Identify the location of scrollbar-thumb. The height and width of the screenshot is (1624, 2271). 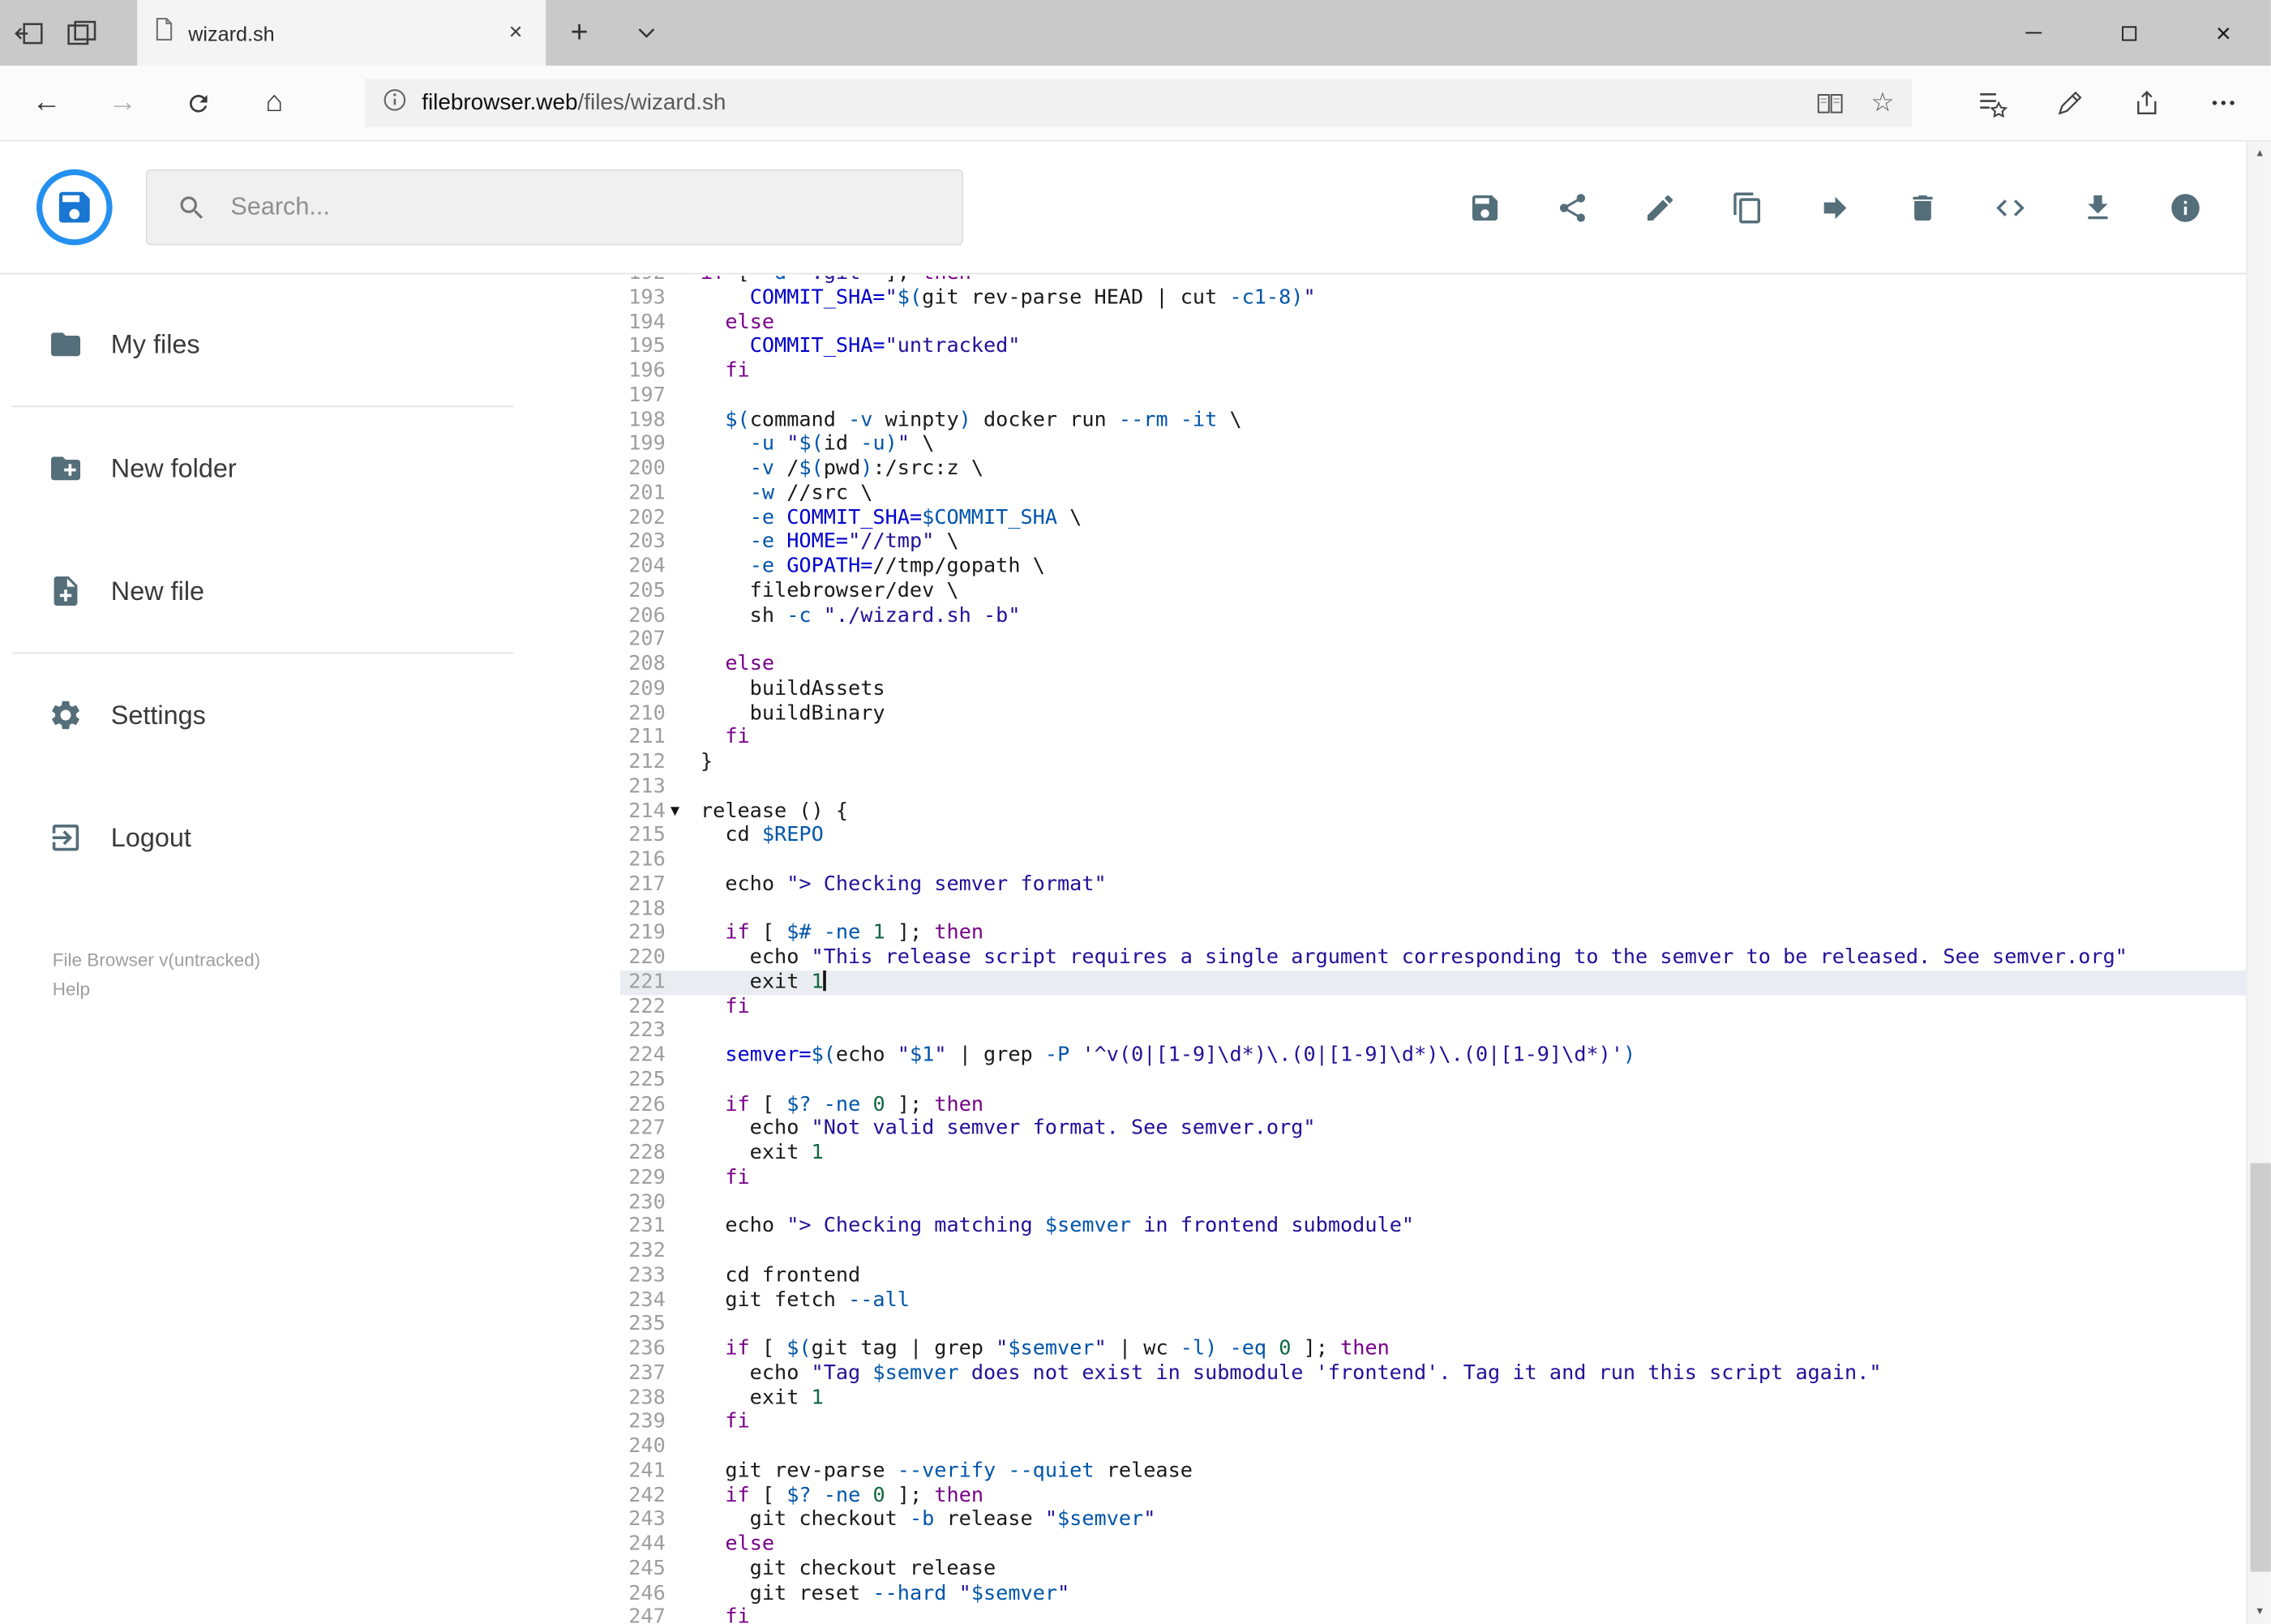
(2259, 1368).